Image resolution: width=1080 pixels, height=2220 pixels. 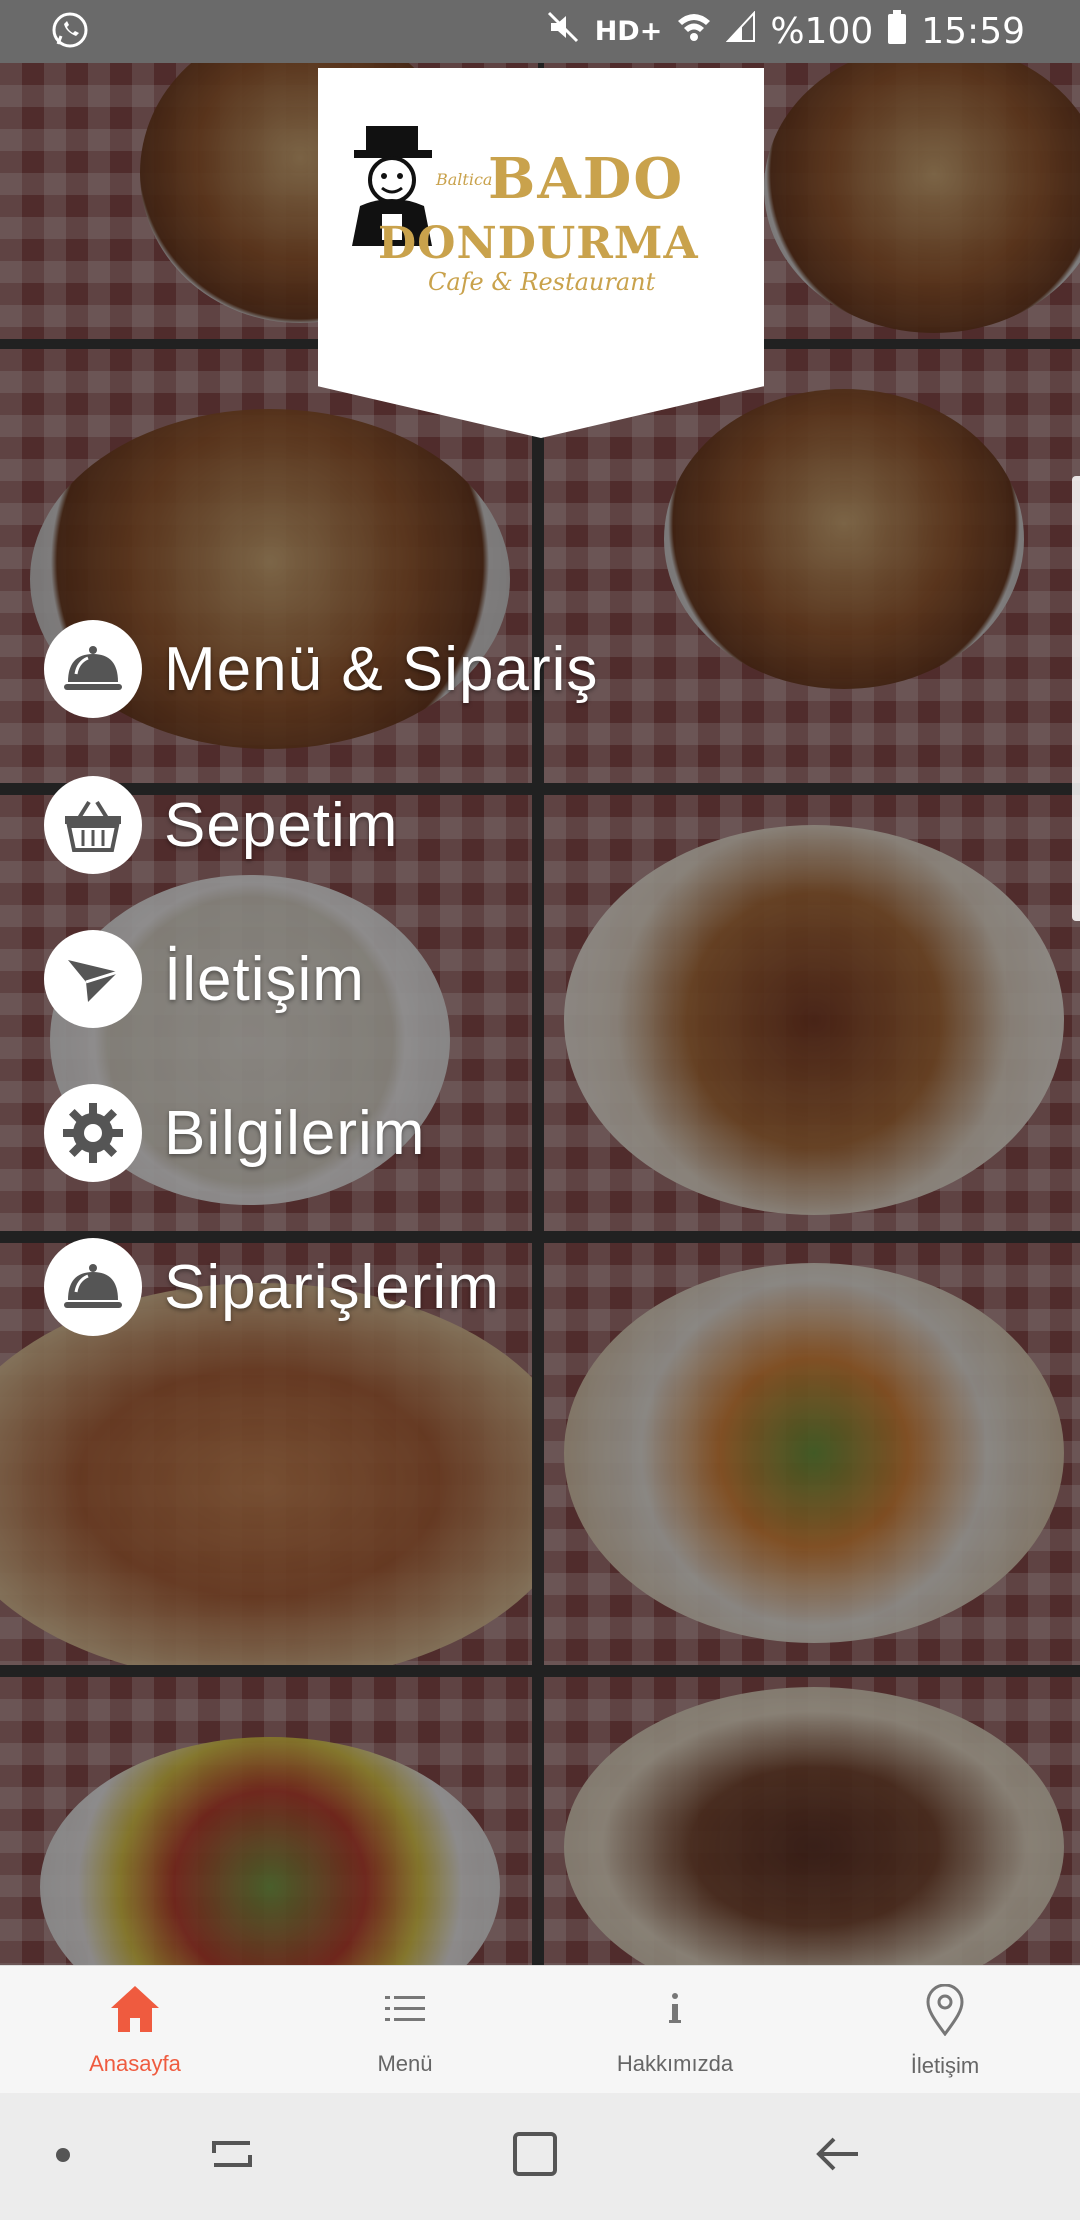 What do you see at coordinates (405, 2011) in the screenshot?
I see `list-icon` at bounding box center [405, 2011].